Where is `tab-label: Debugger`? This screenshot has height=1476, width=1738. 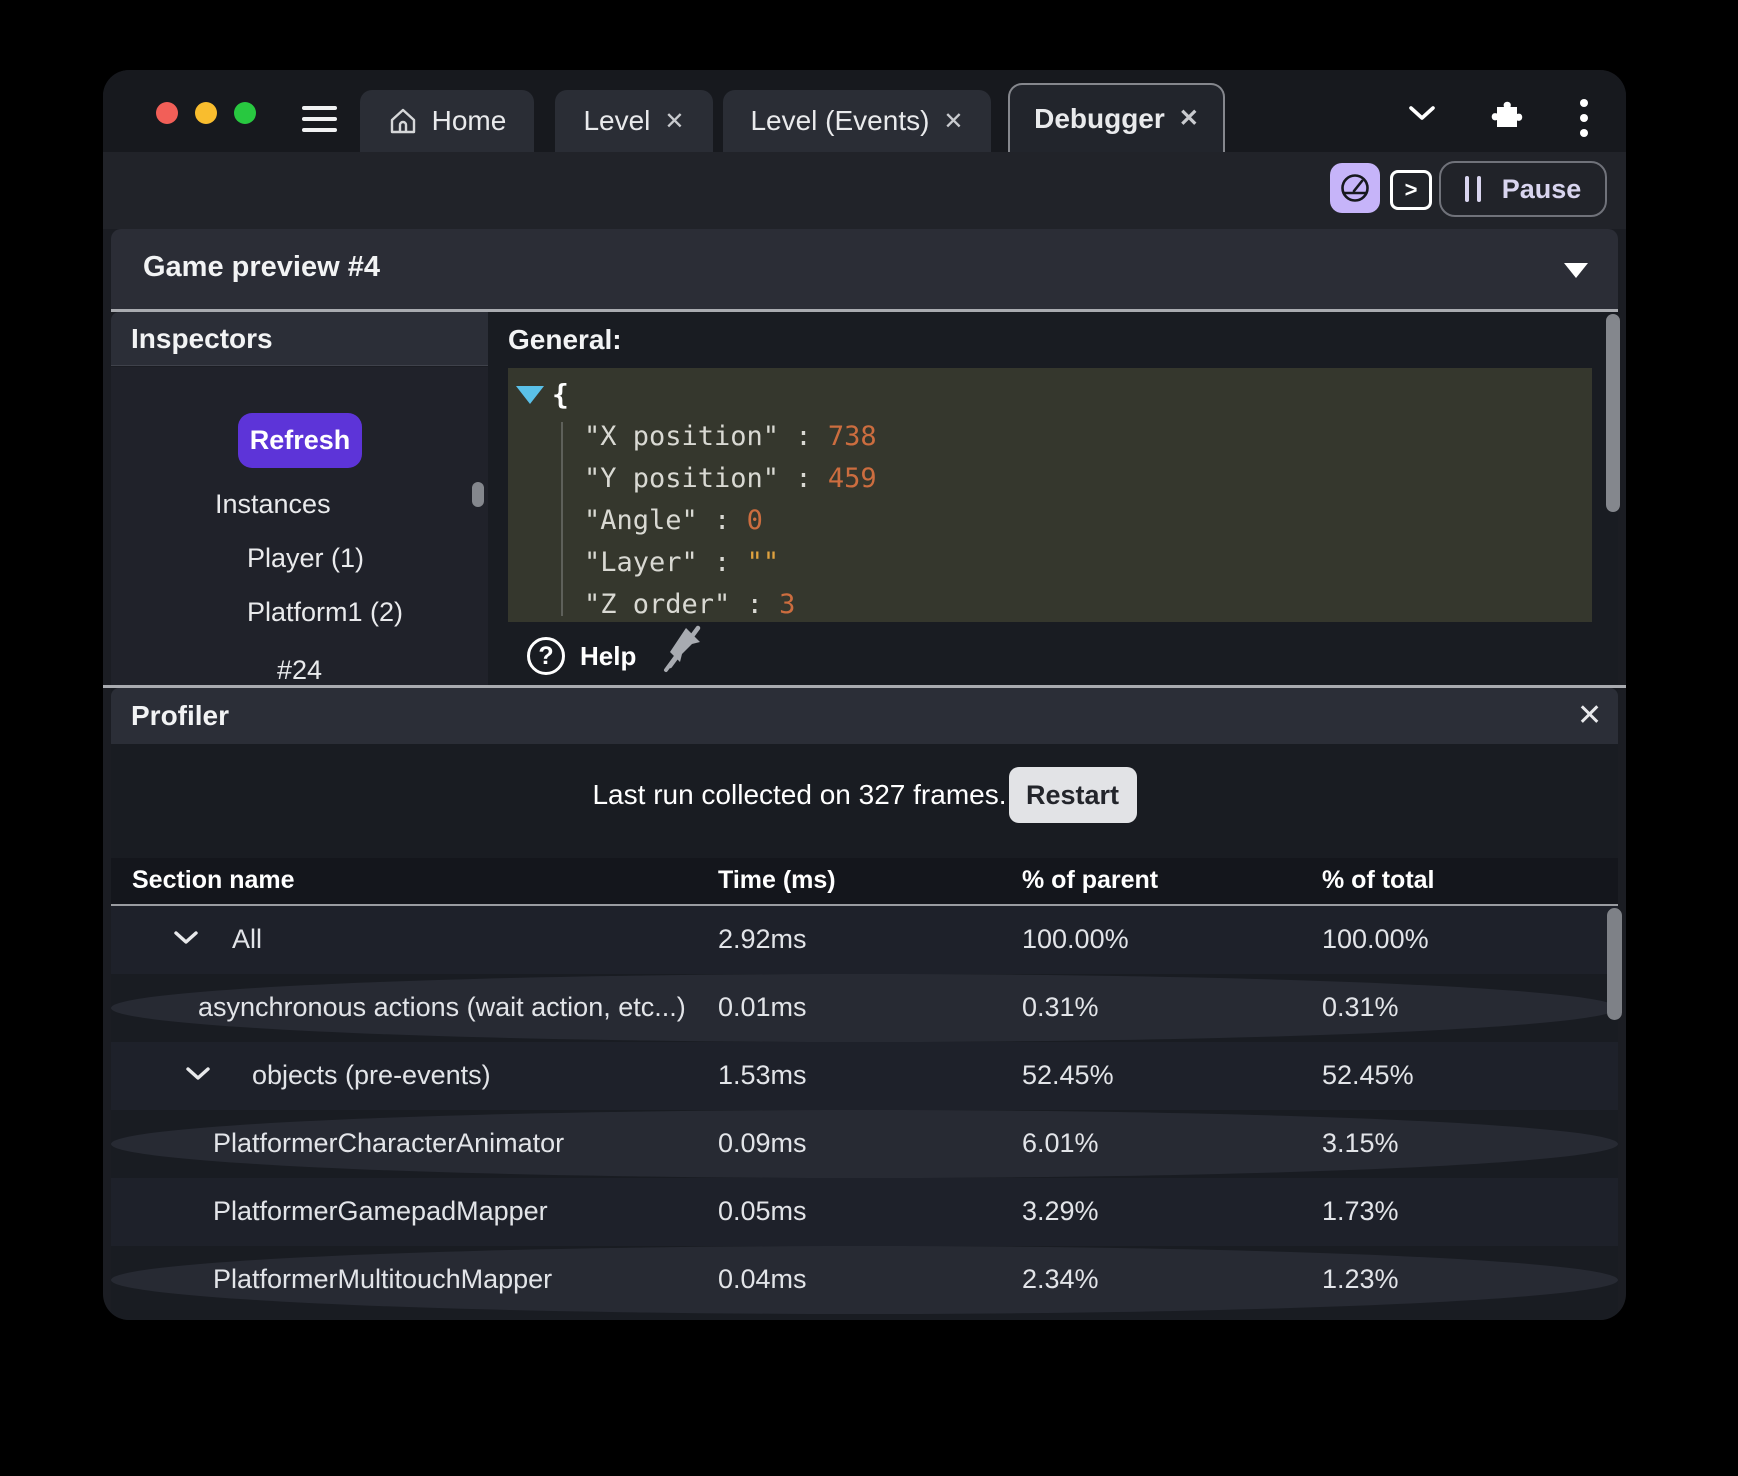
tab-label: Debugger is located at coordinates (1099, 118).